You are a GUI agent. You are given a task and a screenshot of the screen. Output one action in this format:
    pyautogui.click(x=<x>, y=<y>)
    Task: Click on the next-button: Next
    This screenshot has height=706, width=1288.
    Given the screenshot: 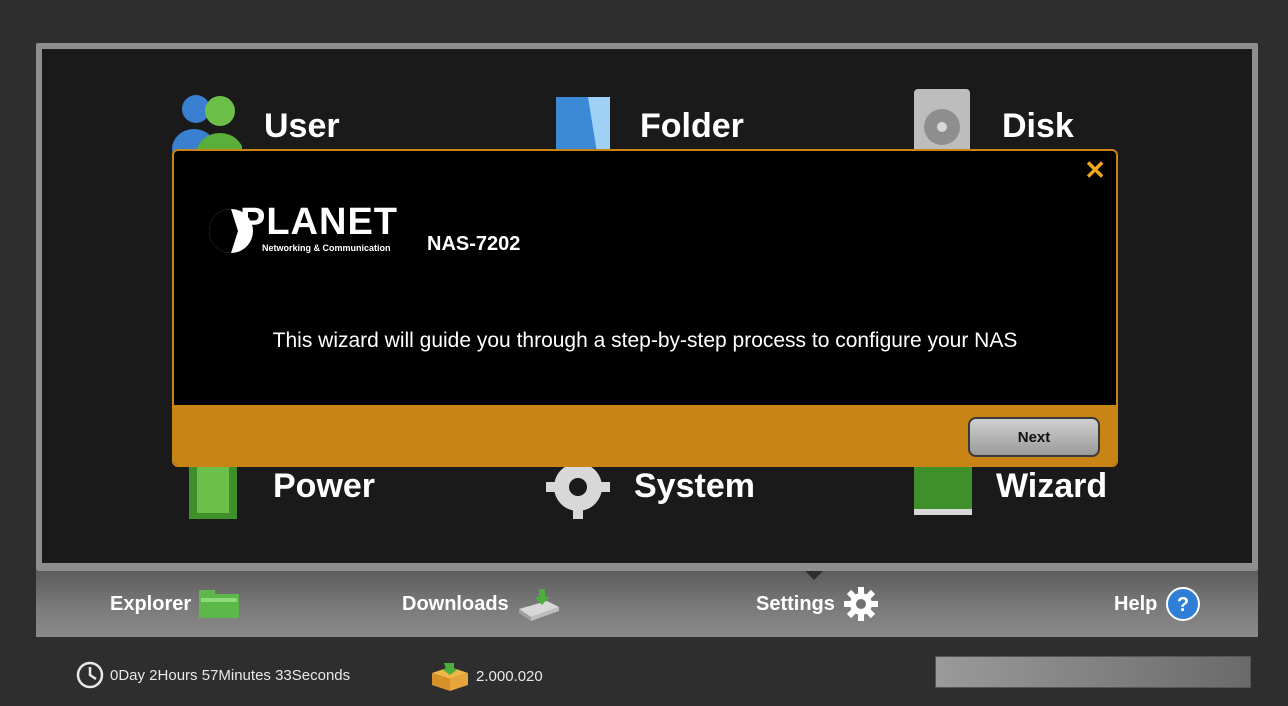 What is the action you would take?
    pyautogui.click(x=1034, y=437)
    